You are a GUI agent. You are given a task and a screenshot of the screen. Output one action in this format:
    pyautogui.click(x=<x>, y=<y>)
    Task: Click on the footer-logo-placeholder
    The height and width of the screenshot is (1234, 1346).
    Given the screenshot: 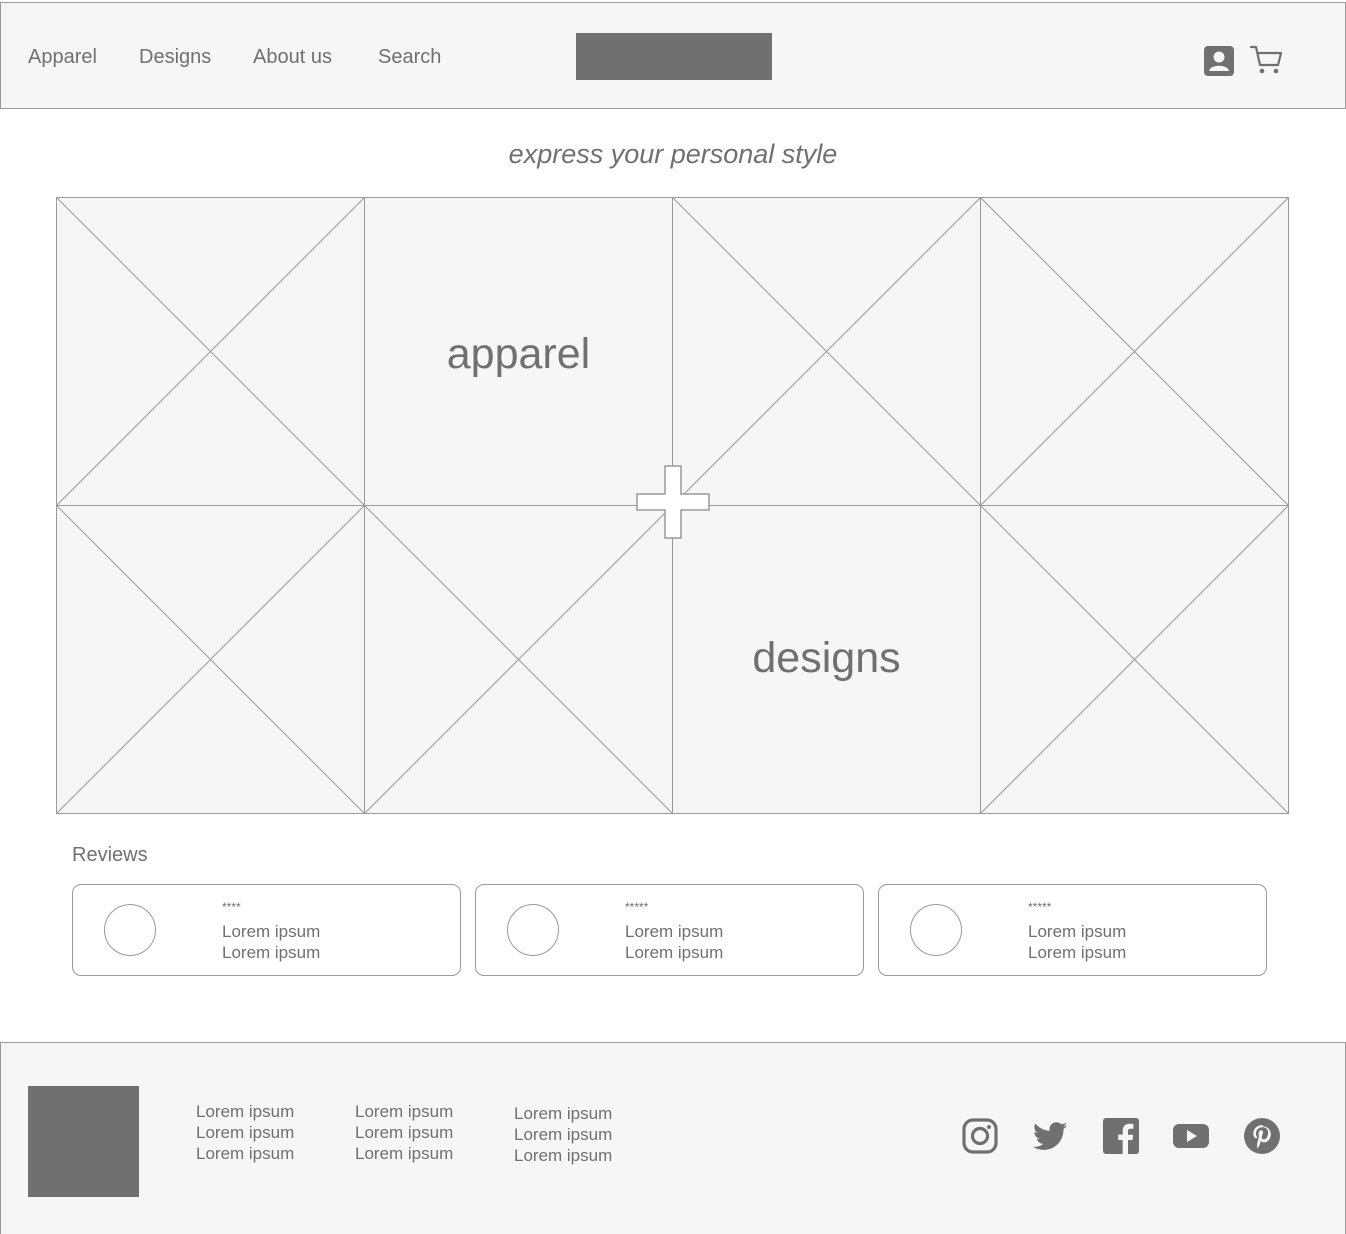 What is the action you would take?
    pyautogui.click(x=83, y=1141)
    